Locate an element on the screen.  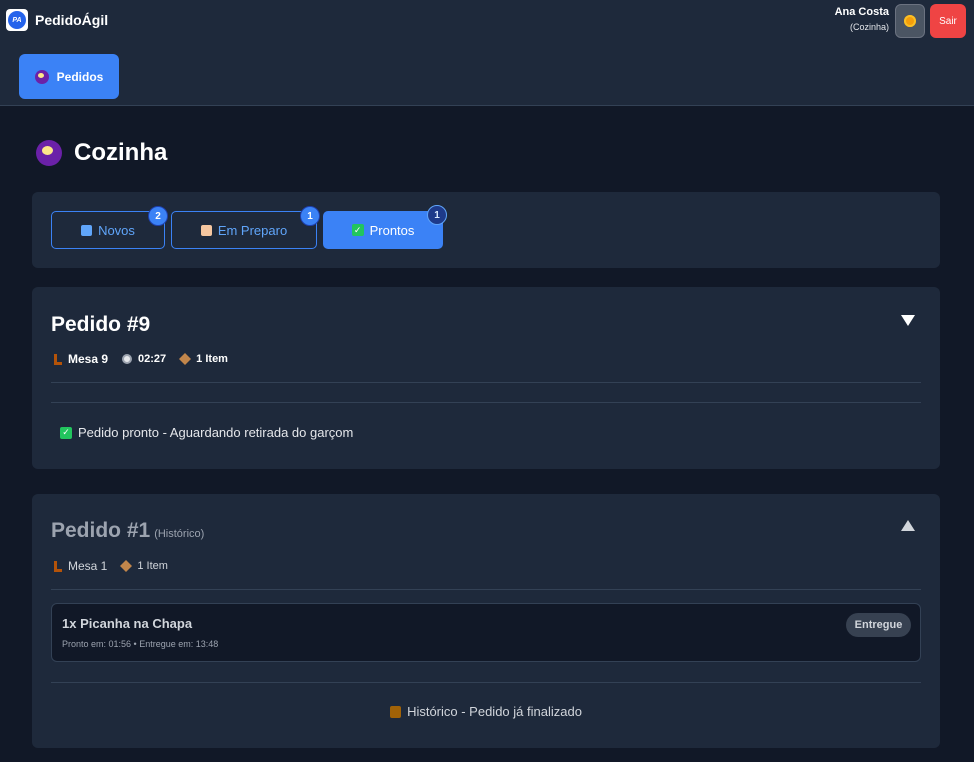
app-logo: PA is located at coordinates (17, 20).